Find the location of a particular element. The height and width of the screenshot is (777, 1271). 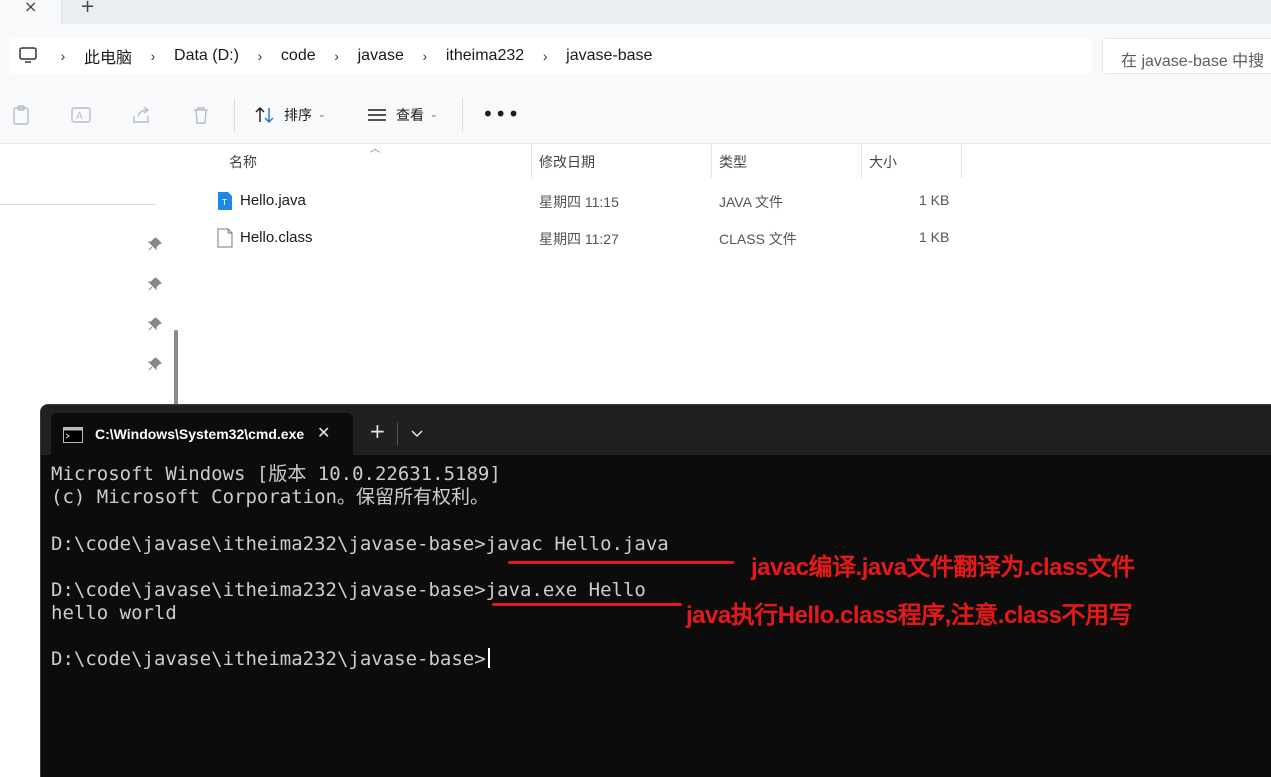

svg-text: T is located at coordinates (224, 202).